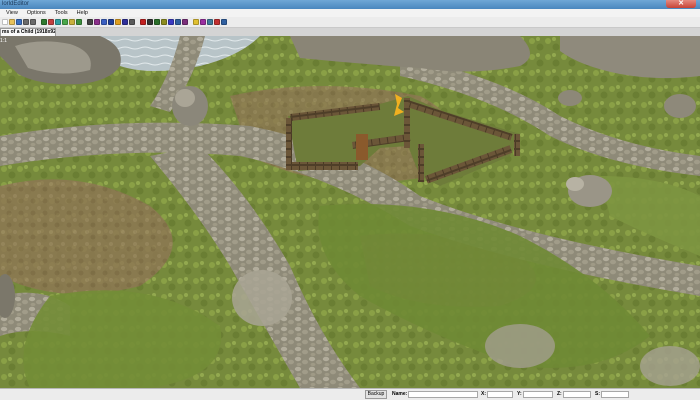  What do you see at coordinates (125, 22) in the screenshot?
I see `chart-icon` at bounding box center [125, 22].